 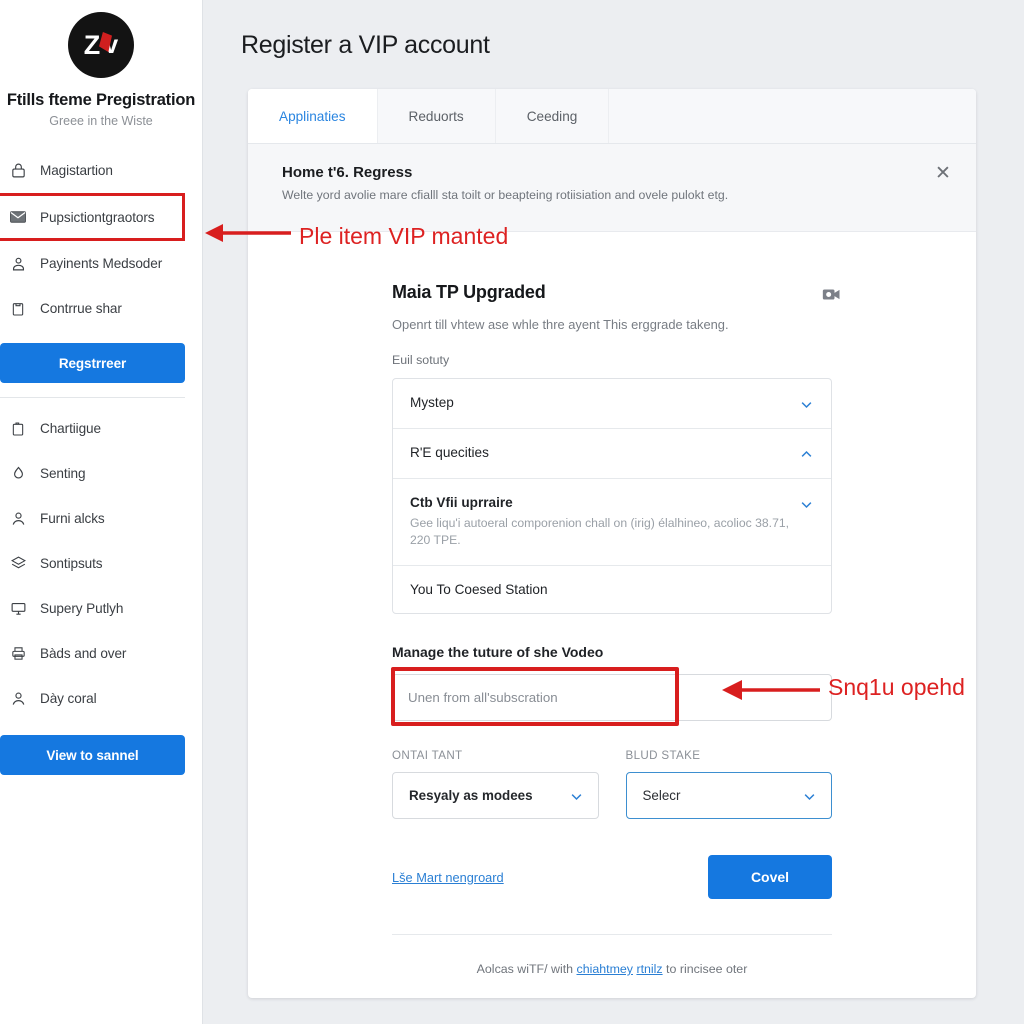 I want to click on accordion-row-content: Mystep, so click(x=599, y=402).